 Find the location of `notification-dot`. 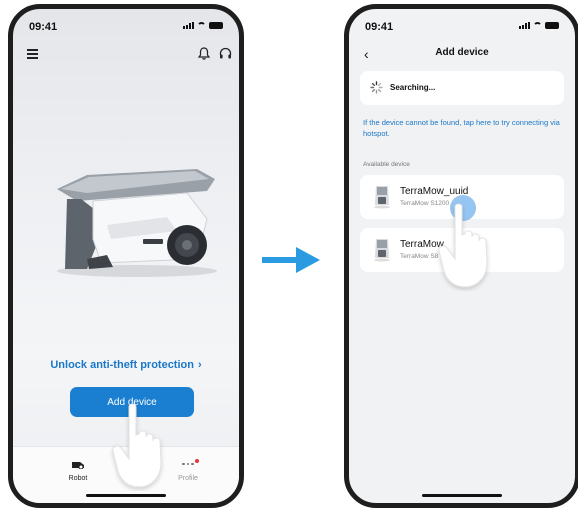

notification-dot is located at coordinates (196, 460).